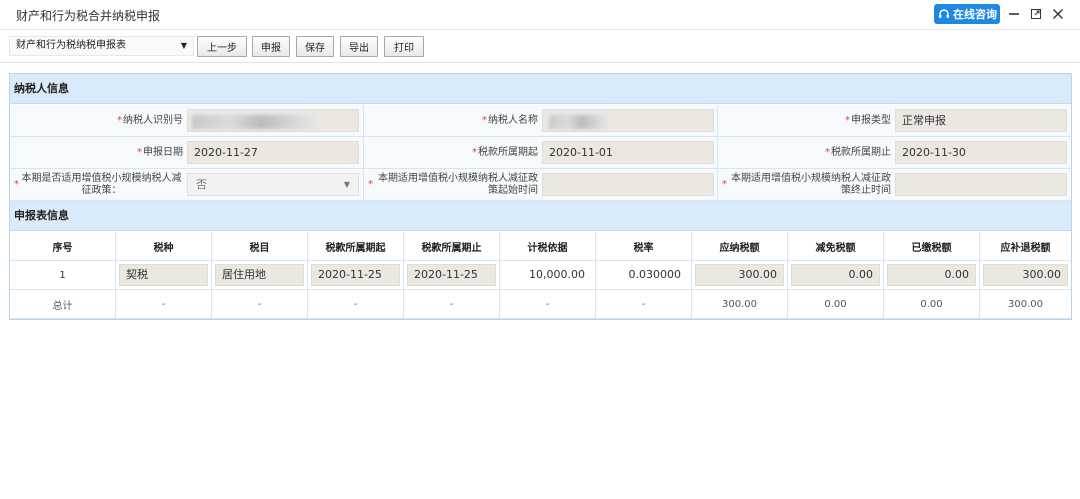 The image size is (1080, 499). I want to click on total-tax-paid: 0.00, so click(931, 304).